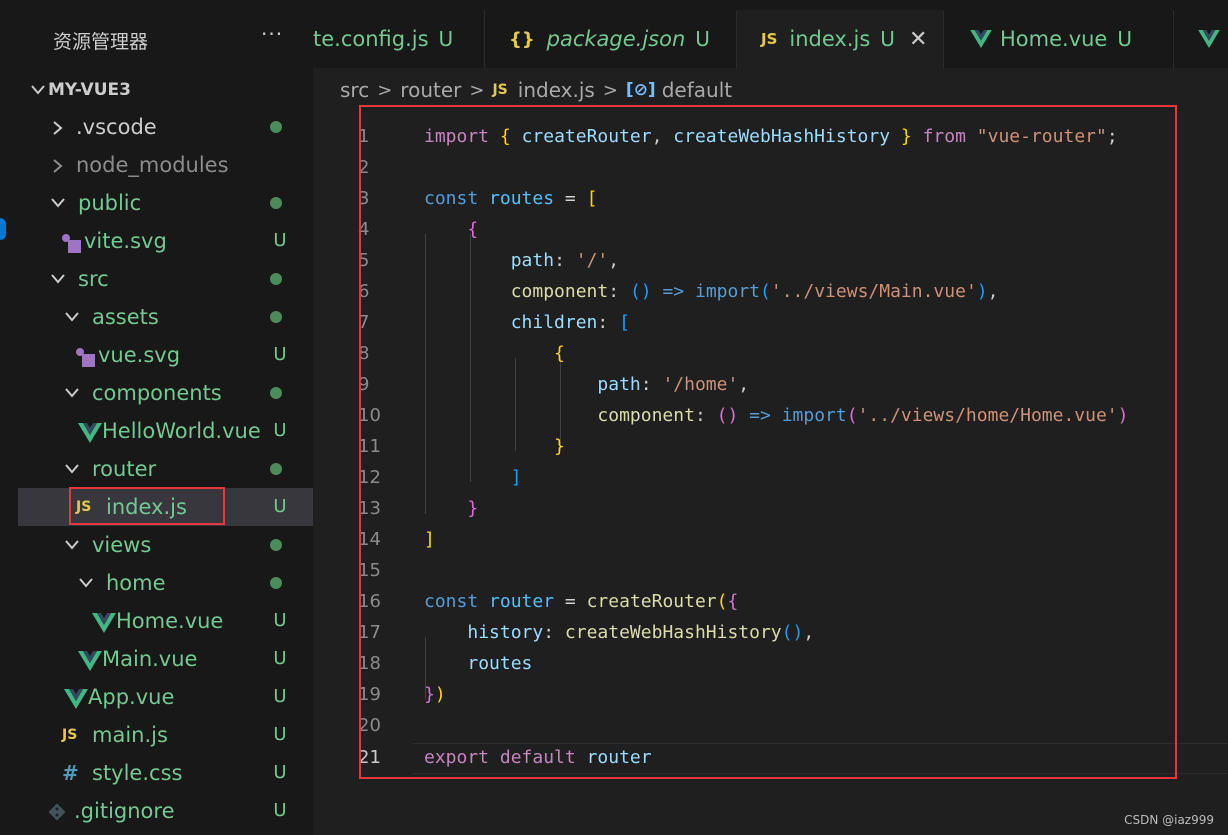 The width and height of the screenshot is (1228, 835). I want to click on tree-item-label: vue.svg, so click(139, 355).